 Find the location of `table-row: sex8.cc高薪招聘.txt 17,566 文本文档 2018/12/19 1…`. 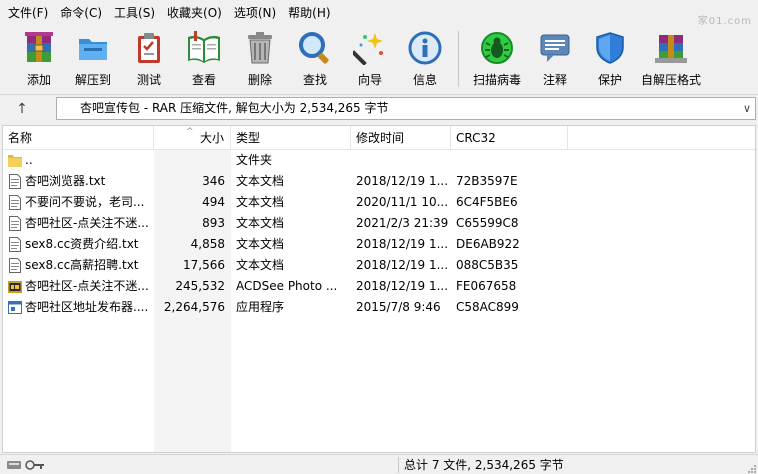

table-row: sex8.cc高薪招聘.txt 17,566 文本文档 2018/12/19 1… is located at coordinates (379, 265).